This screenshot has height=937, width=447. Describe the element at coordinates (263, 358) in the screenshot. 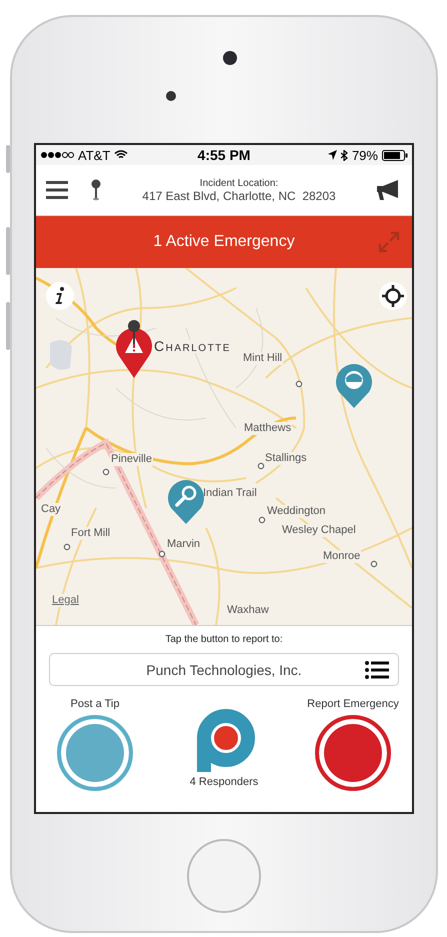

I see `map-label: Mint Hill` at that location.